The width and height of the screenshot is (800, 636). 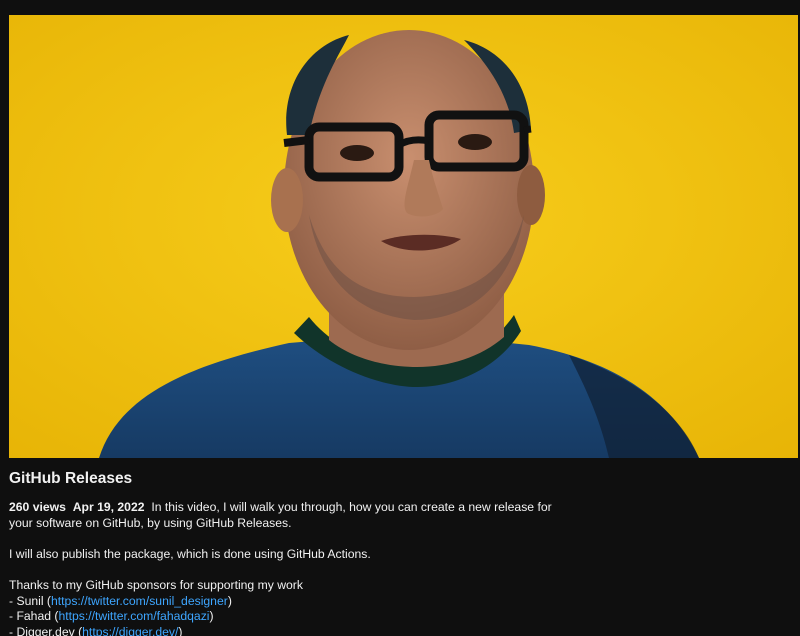 I want to click on sponsor-link-sunil: https://twitter.com/sunil_designer, so click(x=139, y=601).